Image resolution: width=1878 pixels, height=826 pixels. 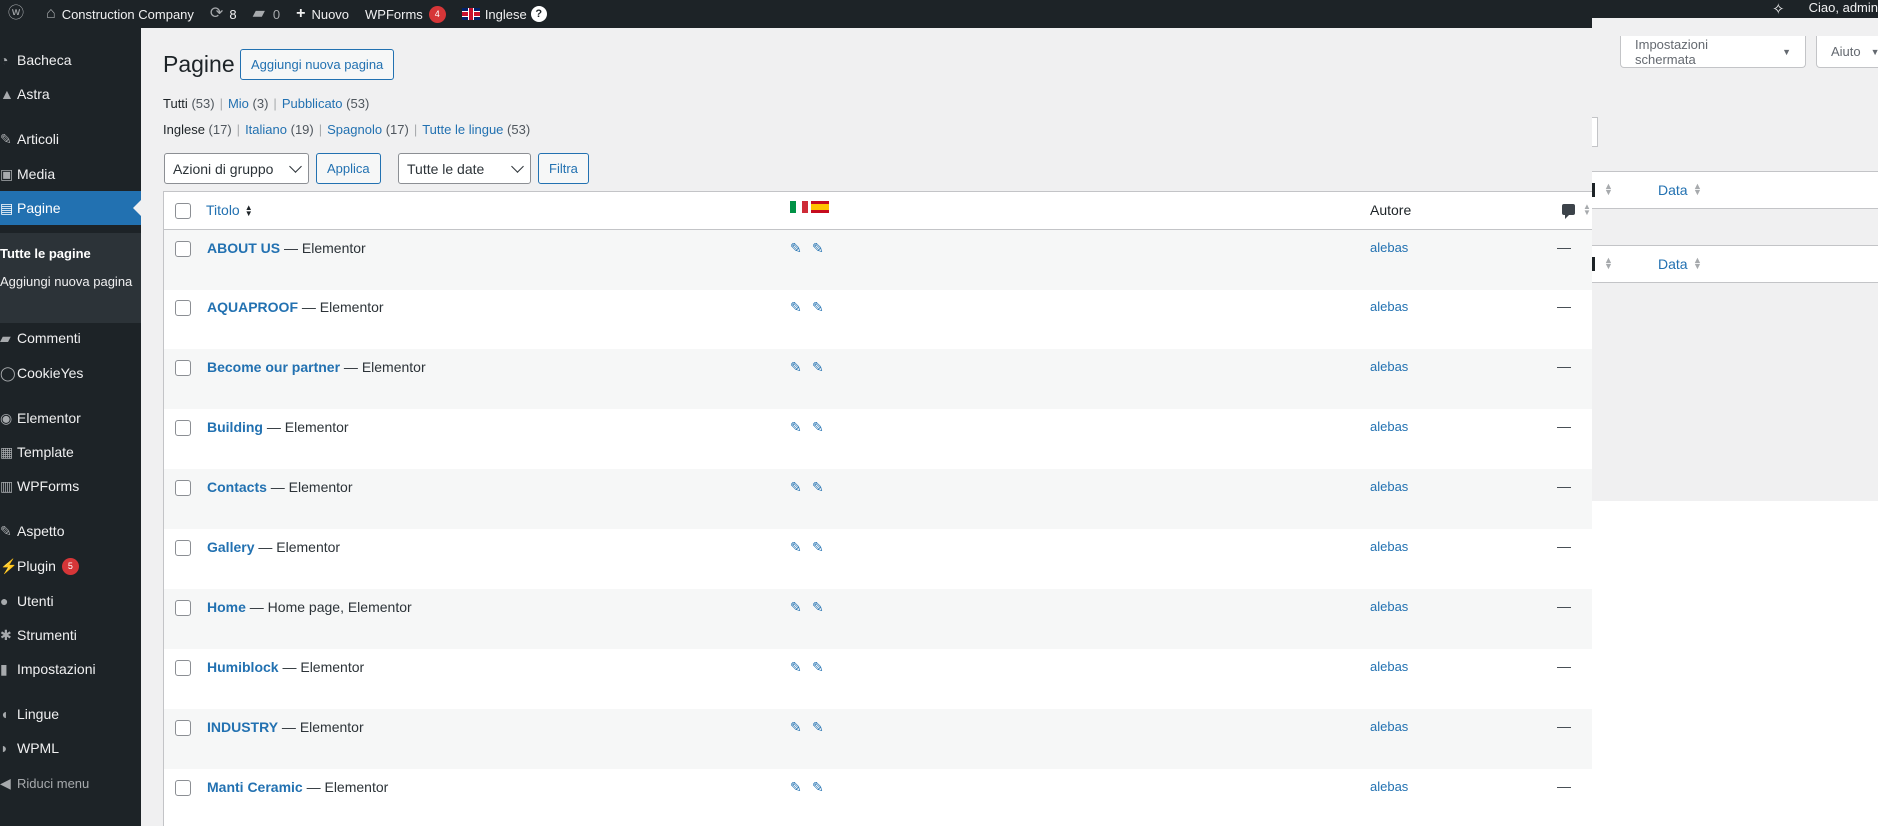 I want to click on menu-wpforms: ▥ WPForms, so click(x=70, y=486).